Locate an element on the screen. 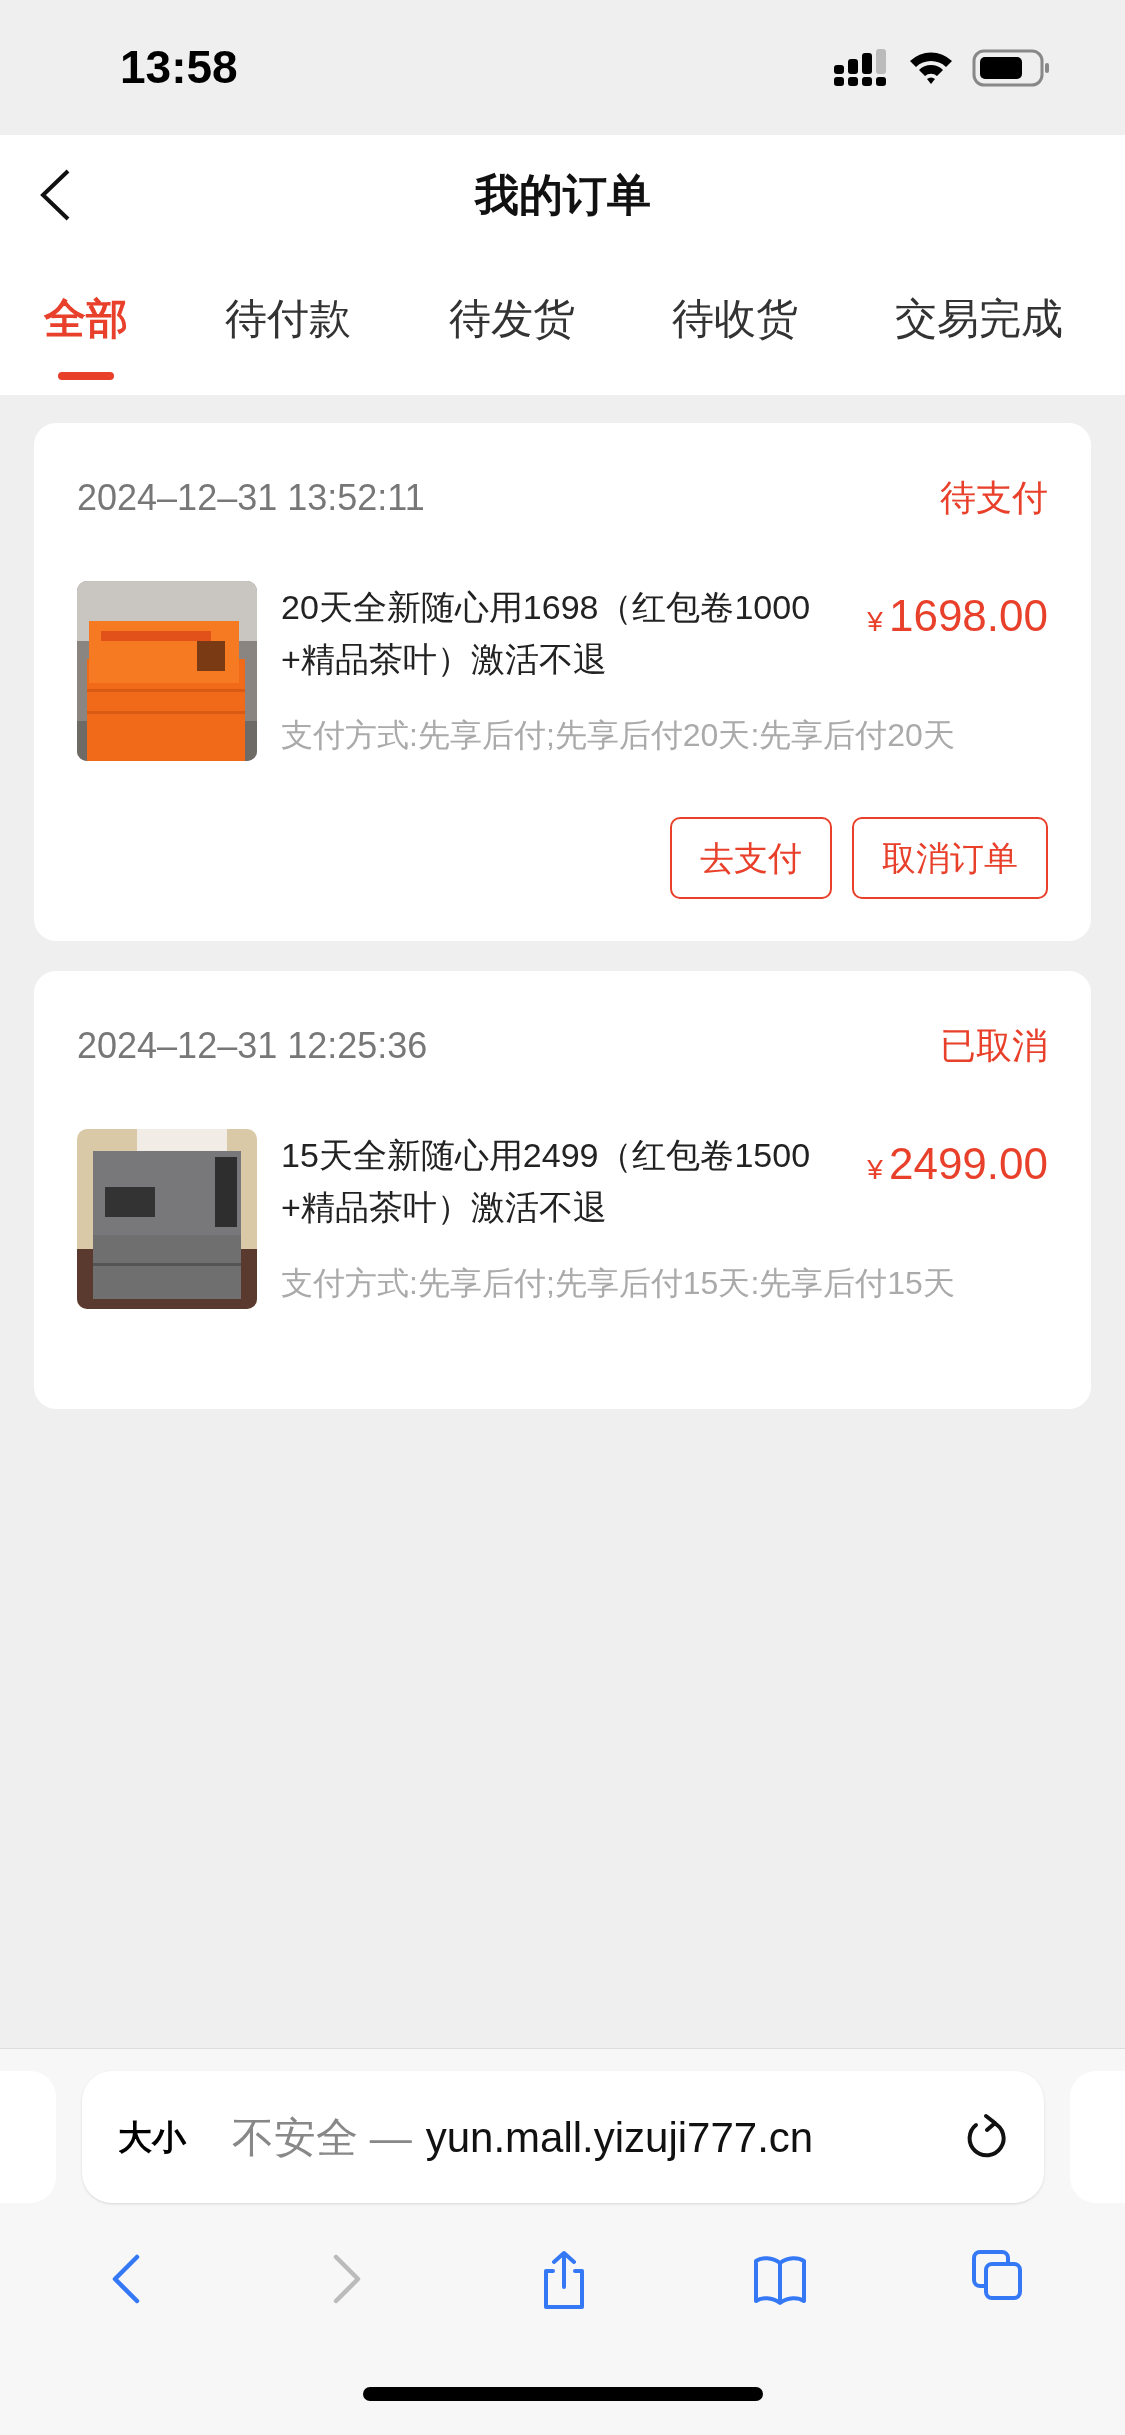 This screenshot has height=2435, width=1125. order-time: 2024–12–31 13:52:11 is located at coordinates (251, 498).